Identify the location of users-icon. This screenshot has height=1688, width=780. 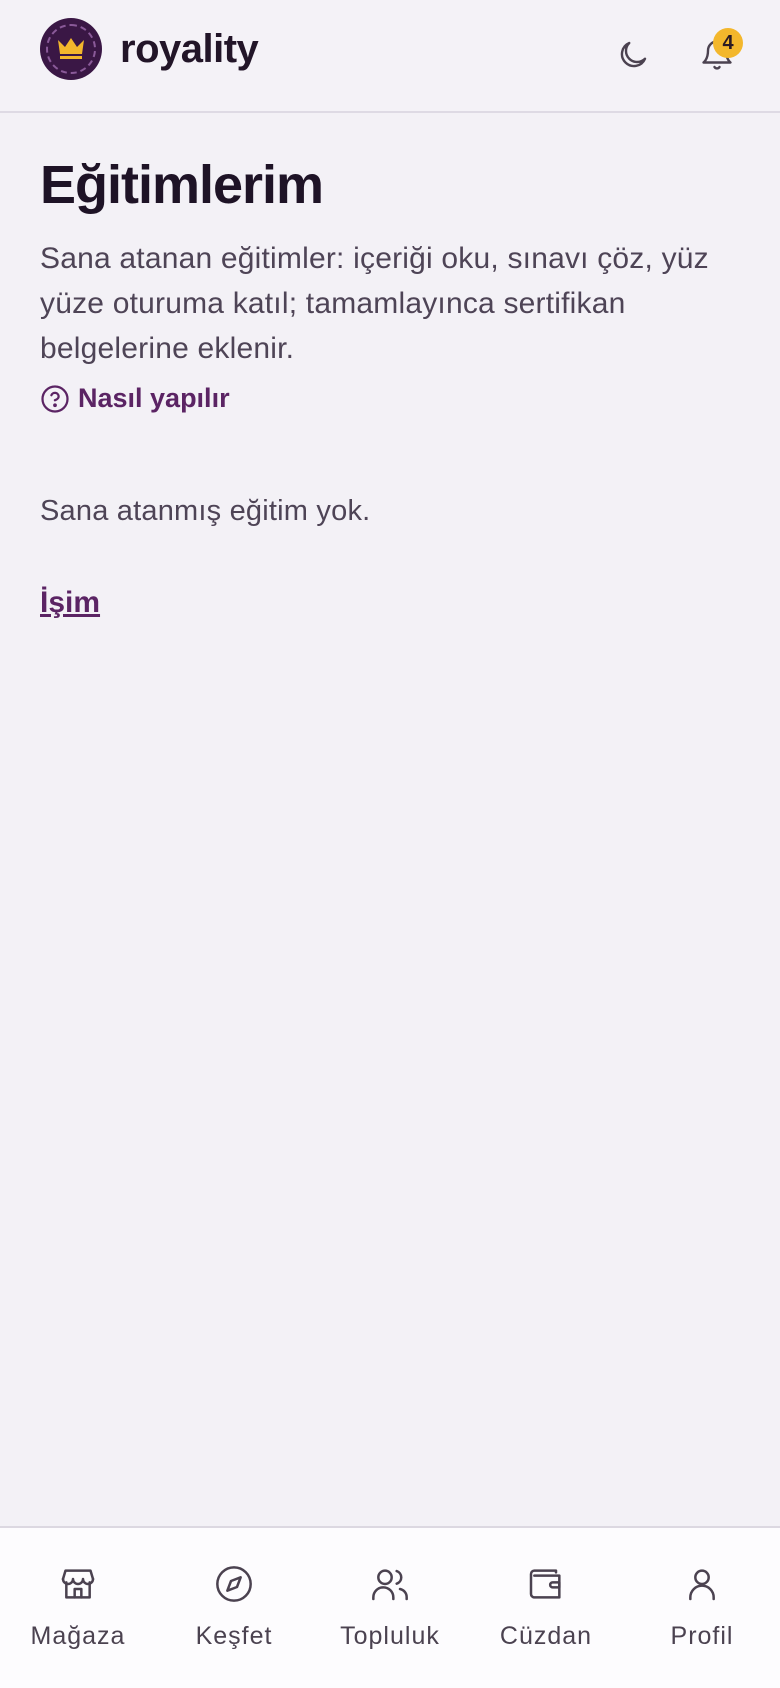
(390, 1585).